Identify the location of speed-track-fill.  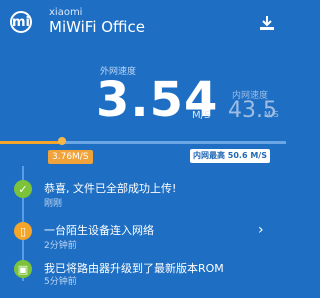
(31, 142).